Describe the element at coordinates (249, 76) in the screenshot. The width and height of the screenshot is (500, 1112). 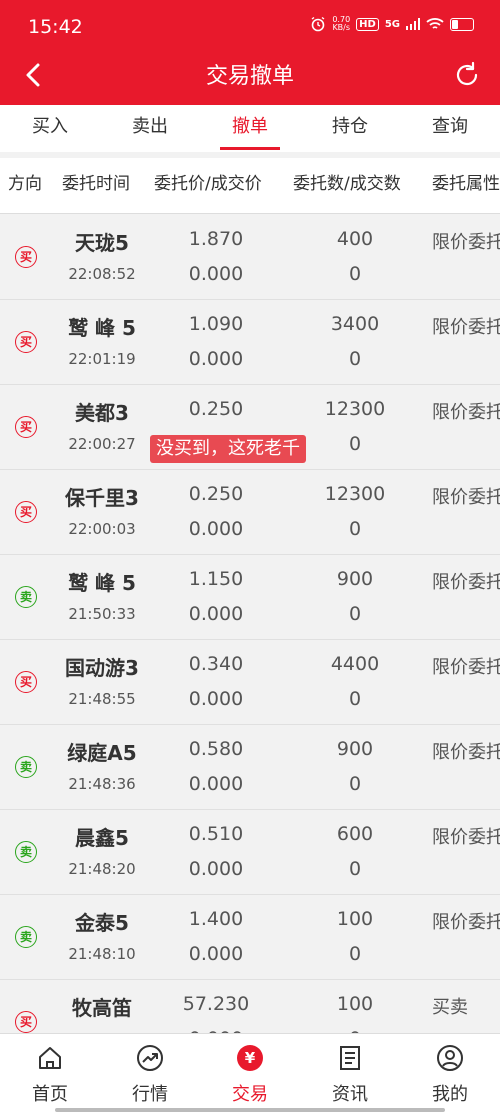
I see `page-title: 交易撤单` at that location.